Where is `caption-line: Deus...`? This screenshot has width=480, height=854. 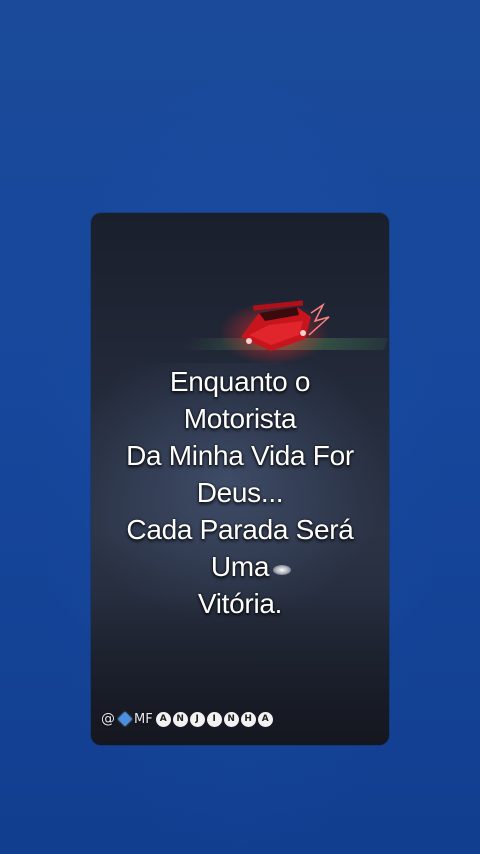
caption-line: Deus... is located at coordinates (240, 492).